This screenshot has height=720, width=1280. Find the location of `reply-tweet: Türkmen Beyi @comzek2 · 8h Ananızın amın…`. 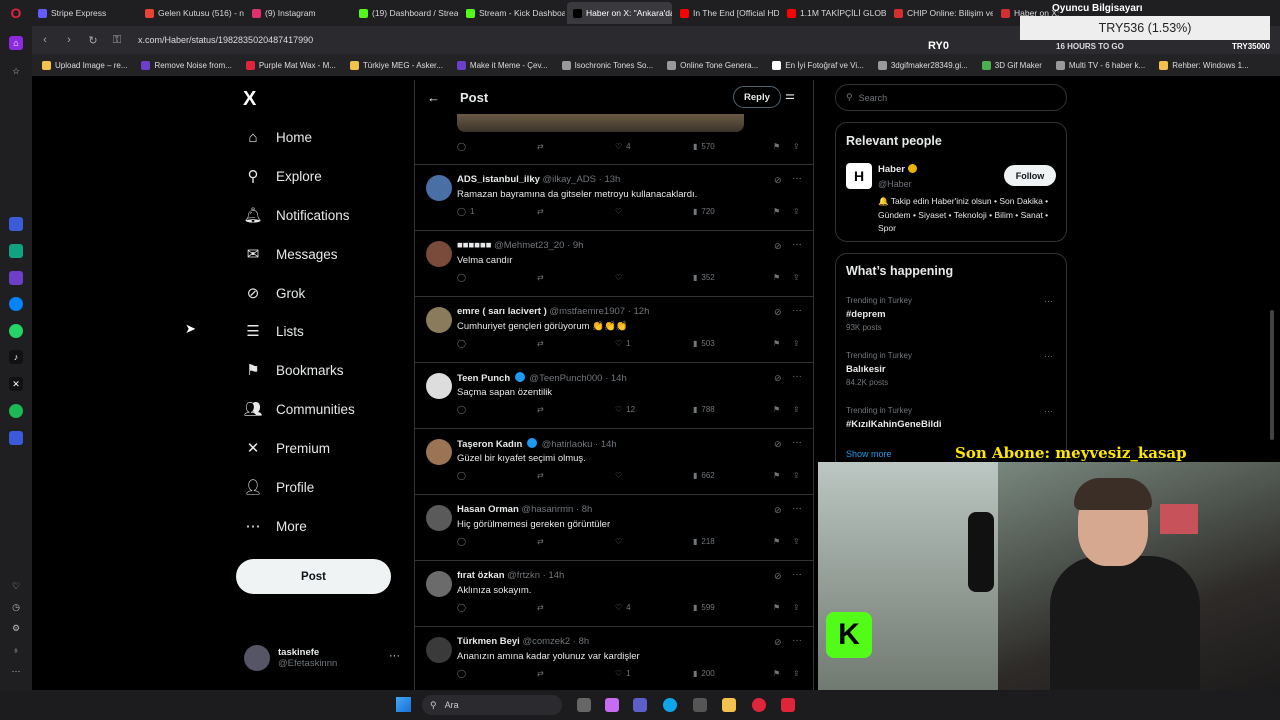

reply-tweet: Türkmen Beyi @comzek2 · 8h Ananızın amın… is located at coordinates (614, 658).